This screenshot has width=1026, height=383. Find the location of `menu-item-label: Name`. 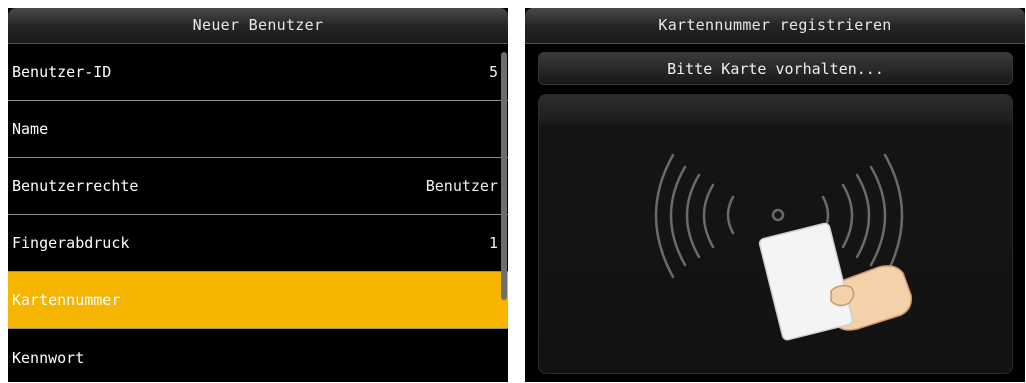

menu-item-label: Name is located at coordinates (30, 129).